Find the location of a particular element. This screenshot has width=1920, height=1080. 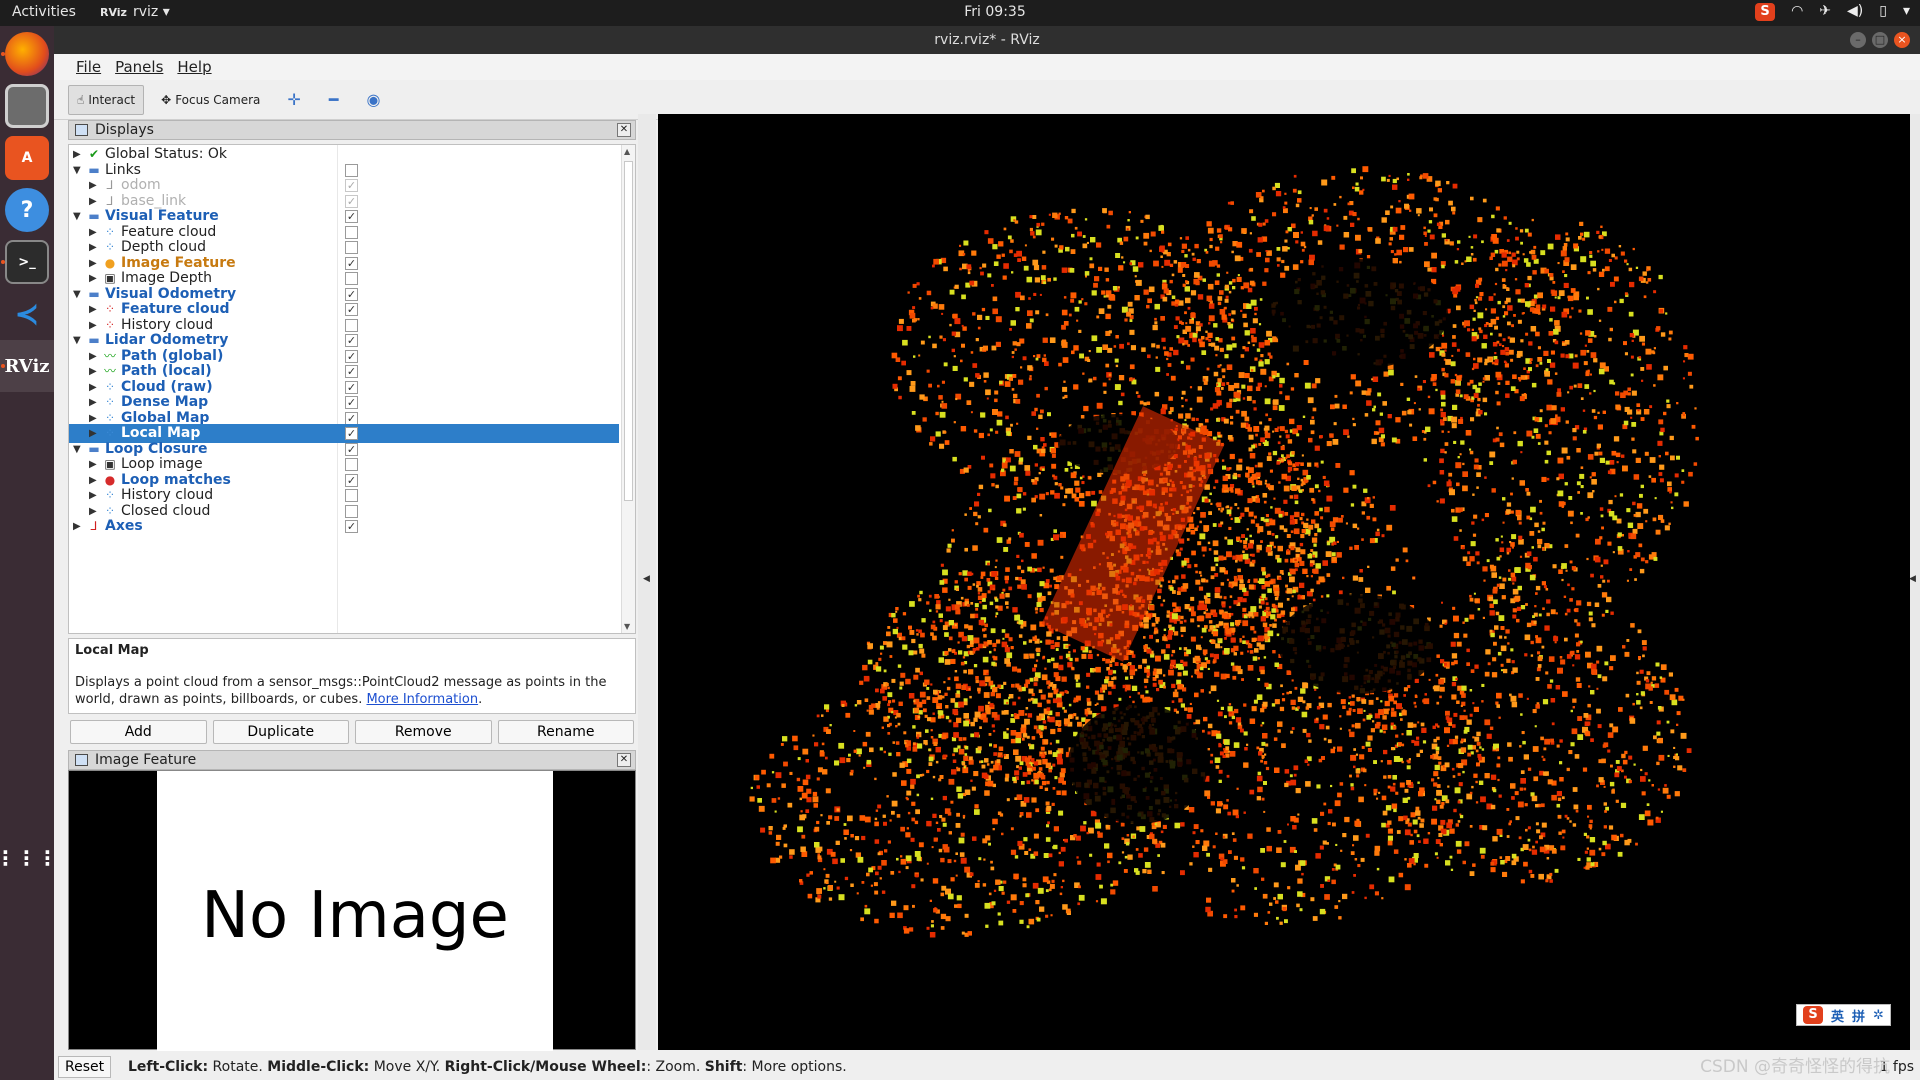

app-menu: RViz rviz ▾ is located at coordinates (135, 12).